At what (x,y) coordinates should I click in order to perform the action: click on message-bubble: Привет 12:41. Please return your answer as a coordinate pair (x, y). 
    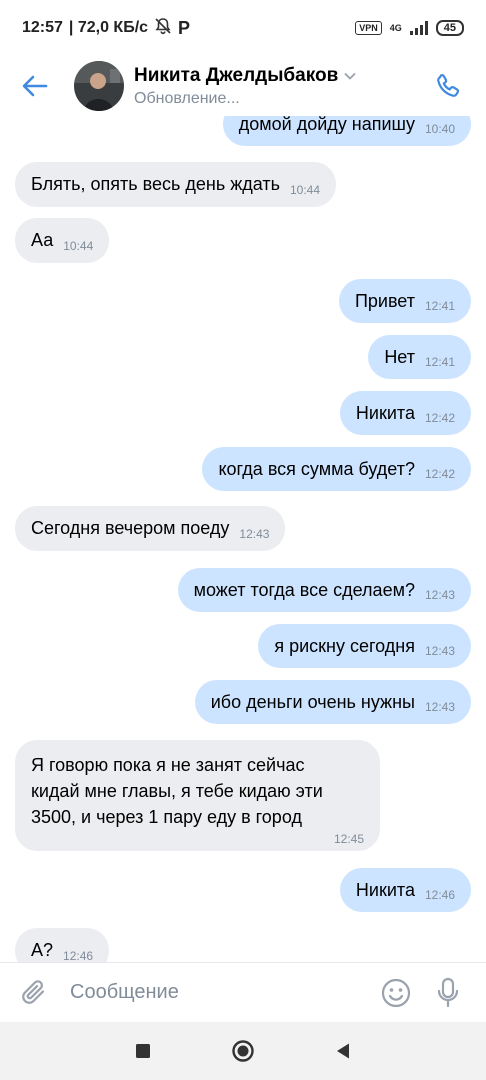
    Looking at the image, I should click on (404, 301).